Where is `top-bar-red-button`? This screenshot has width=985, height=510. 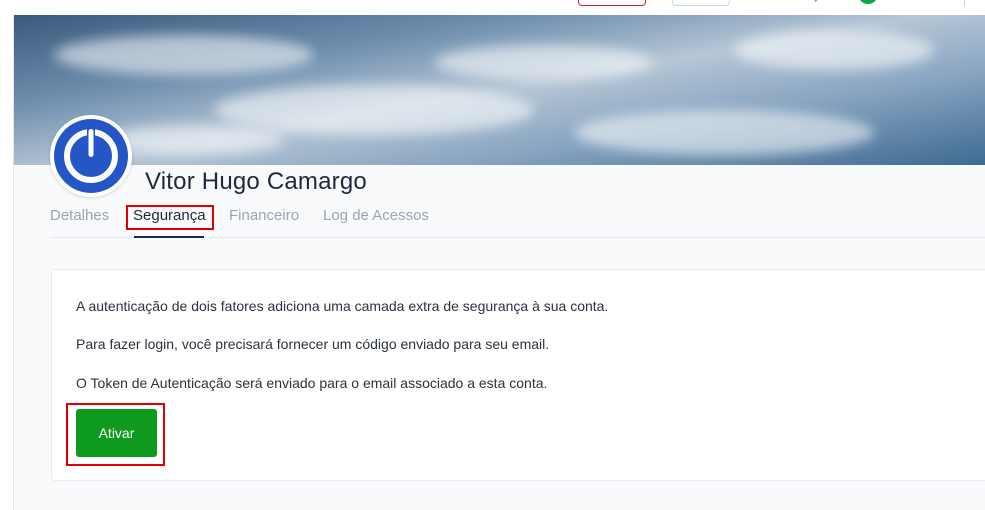 top-bar-red-button is located at coordinates (612, 3).